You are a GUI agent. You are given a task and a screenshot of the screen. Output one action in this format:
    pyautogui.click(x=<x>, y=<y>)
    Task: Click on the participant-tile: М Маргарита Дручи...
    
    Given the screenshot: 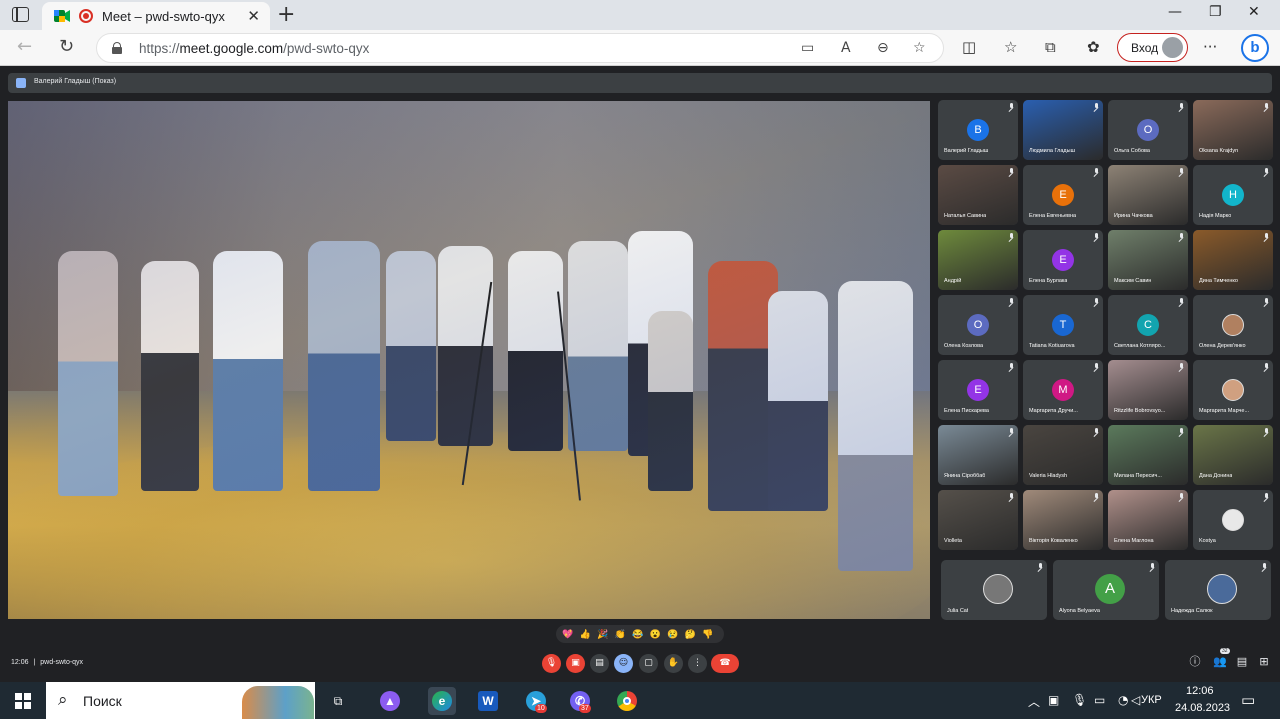 What is the action you would take?
    pyautogui.click(x=1063, y=390)
    